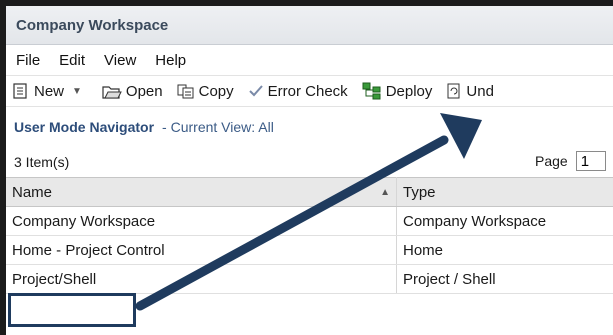 This screenshot has width=613, height=335. What do you see at coordinates (409, 91) in the screenshot?
I see `deploy-button-label: Deploy` at bounding box center [409, 91].